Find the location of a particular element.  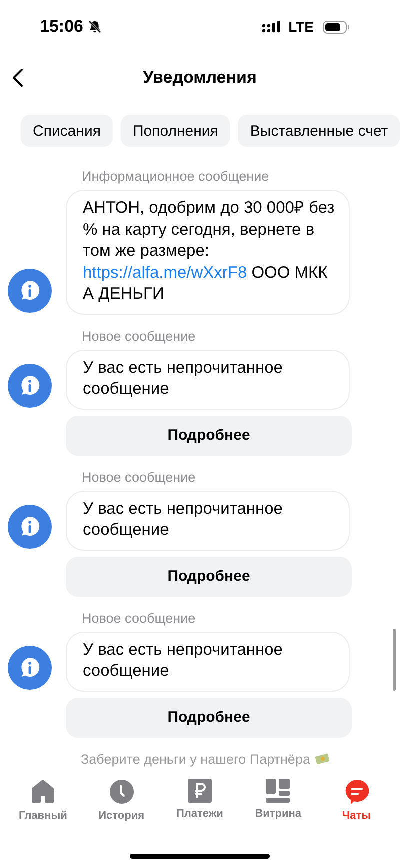

filter-chip: Пополнения is located at coordinates (175, 131).